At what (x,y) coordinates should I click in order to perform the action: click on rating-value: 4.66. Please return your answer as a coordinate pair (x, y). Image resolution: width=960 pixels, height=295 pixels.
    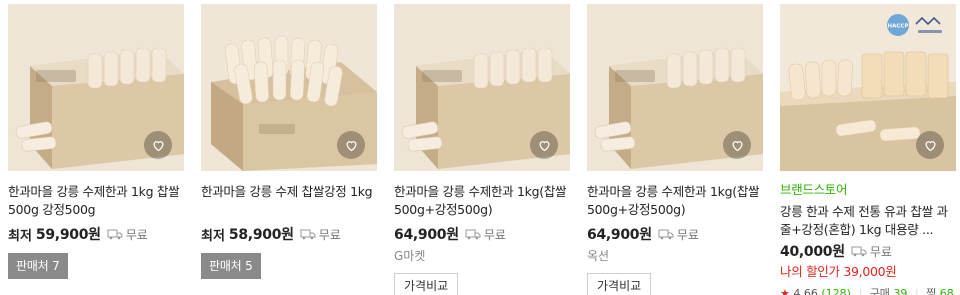
    Looking at the image, I should click on (805, 291).